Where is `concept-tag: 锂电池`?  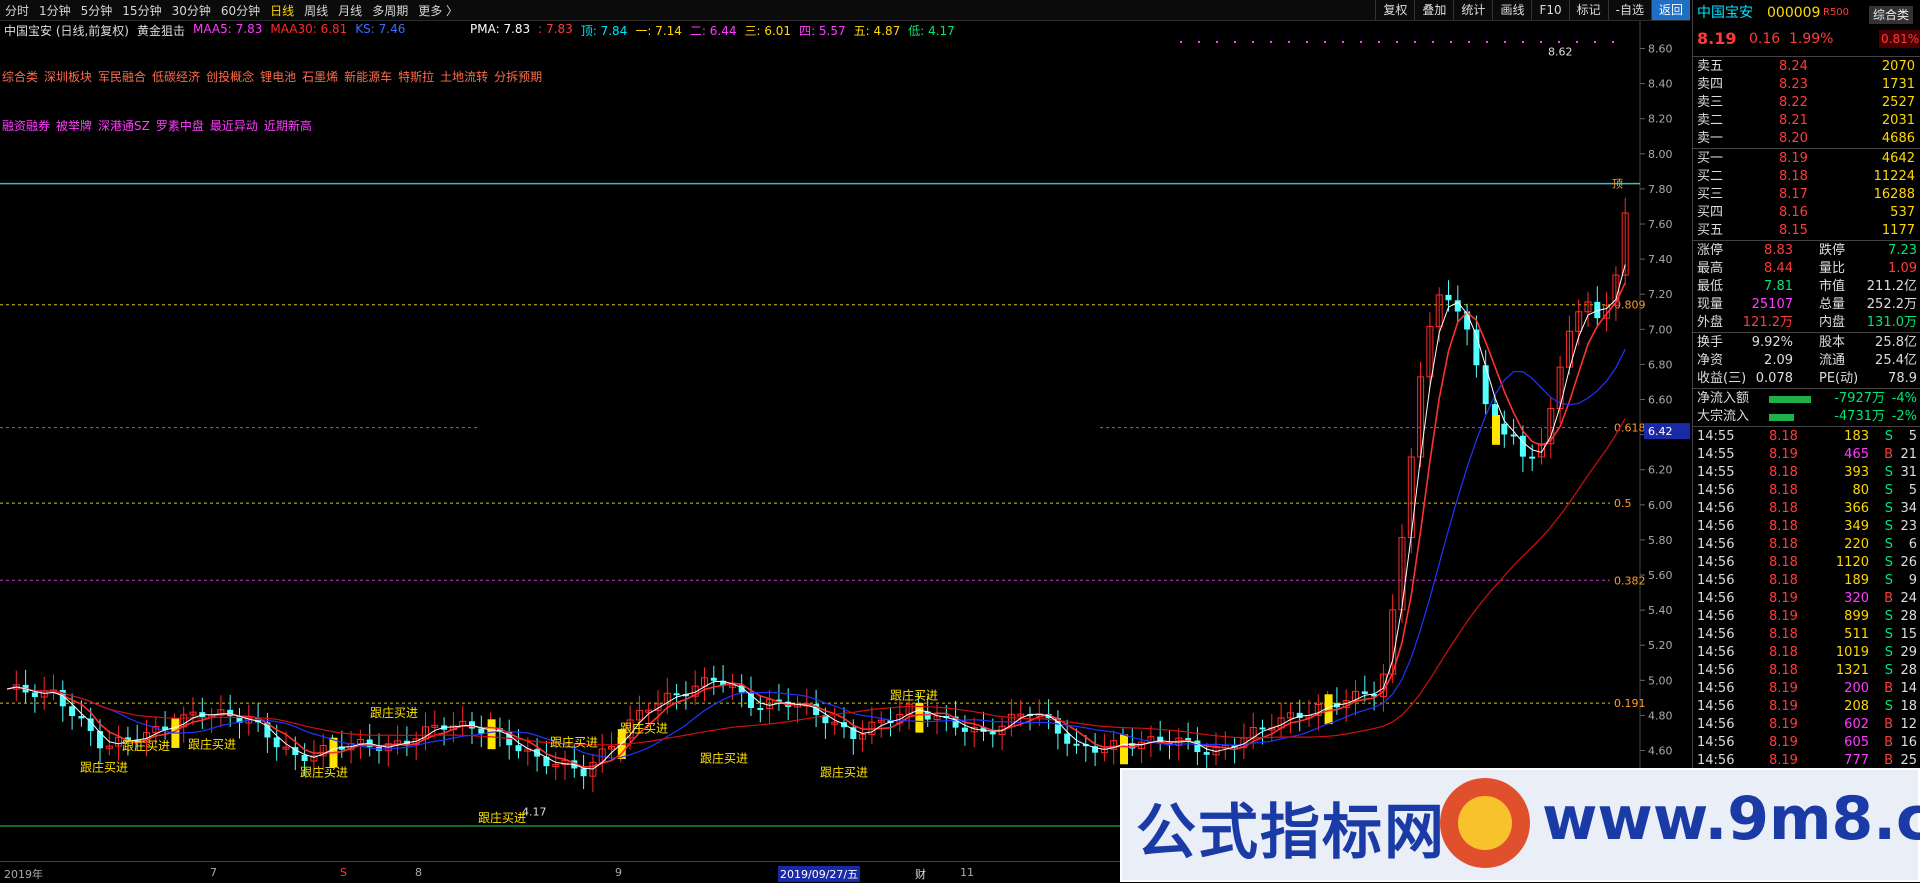 concept-tag: 锂电池 is located at coordinates (278, 77).